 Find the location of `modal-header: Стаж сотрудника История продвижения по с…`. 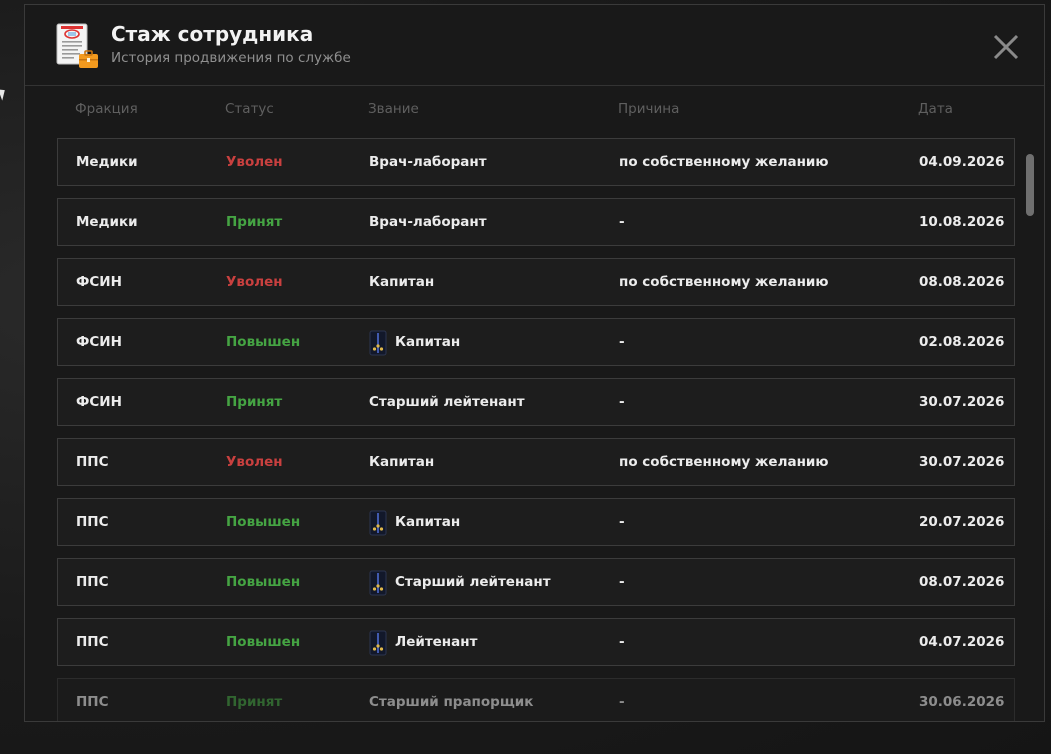

modal-header: Стаж сотрудника История продвижения по с… is located at coordinates (534, 45).